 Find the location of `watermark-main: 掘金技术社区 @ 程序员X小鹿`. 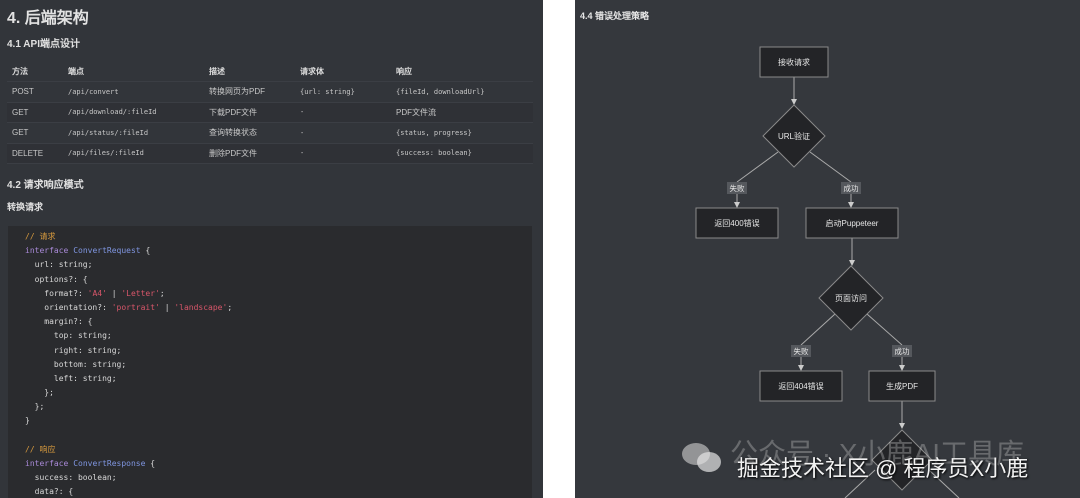

watermark-main: 掘金技术社区 @ 程序员X小鹿 is located at coordinates (883, 468).